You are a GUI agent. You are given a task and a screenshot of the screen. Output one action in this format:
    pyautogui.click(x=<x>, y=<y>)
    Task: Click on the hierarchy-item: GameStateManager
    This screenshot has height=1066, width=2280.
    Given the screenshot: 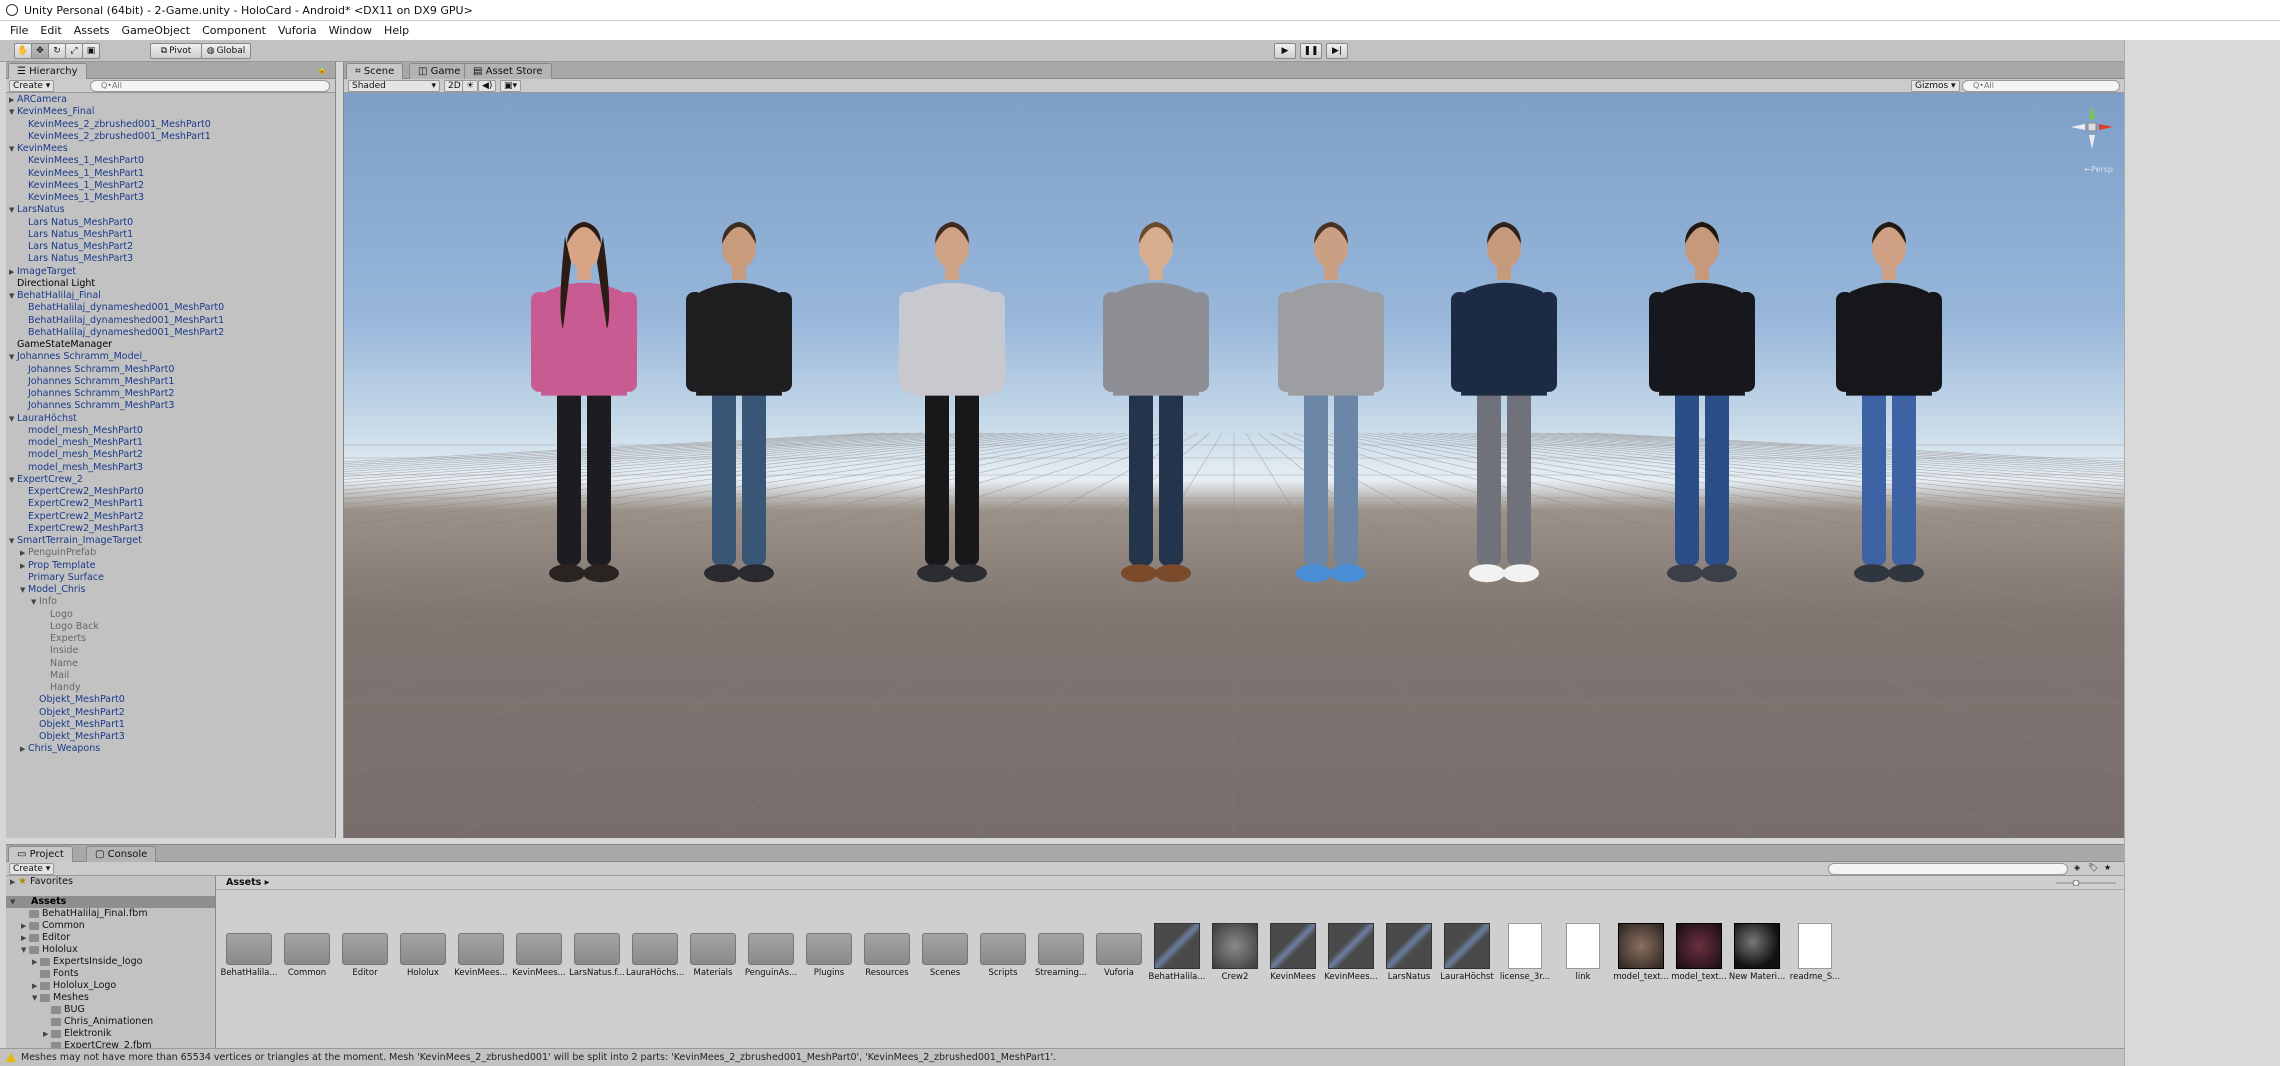 What is the action you would take?
    pyautogui.click(x=170, y=345)
    